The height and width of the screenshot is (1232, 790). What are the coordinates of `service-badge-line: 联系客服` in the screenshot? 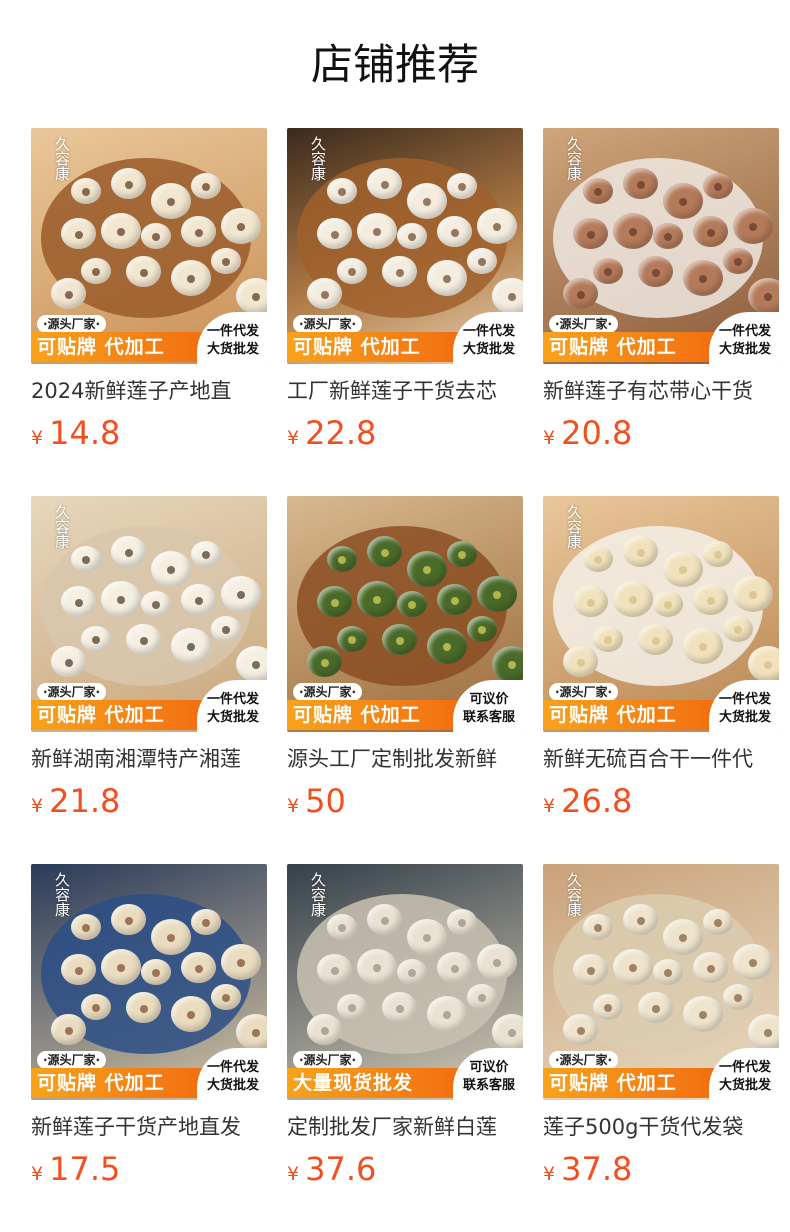 It's located at (488, 717).